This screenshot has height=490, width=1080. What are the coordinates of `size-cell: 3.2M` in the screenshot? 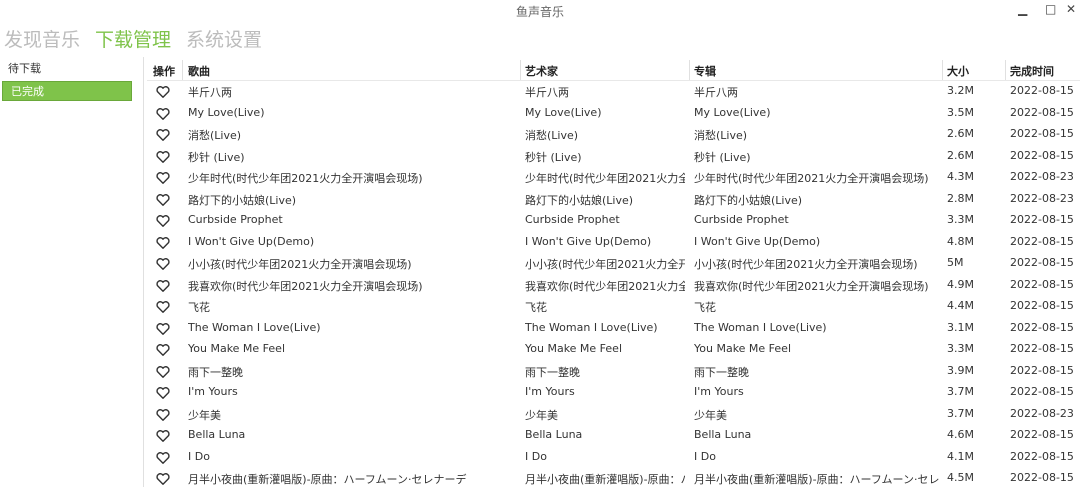 It's located at (960, 90).